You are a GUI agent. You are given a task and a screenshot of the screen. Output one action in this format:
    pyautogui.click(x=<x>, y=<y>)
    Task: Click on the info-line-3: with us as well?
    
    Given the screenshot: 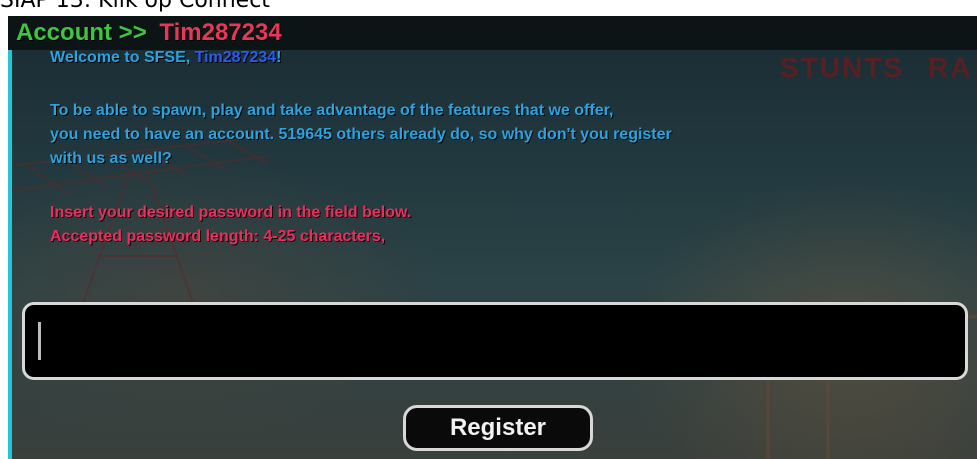 What is the action you would take?
    pyautogui.click(x=111, y=158)
    